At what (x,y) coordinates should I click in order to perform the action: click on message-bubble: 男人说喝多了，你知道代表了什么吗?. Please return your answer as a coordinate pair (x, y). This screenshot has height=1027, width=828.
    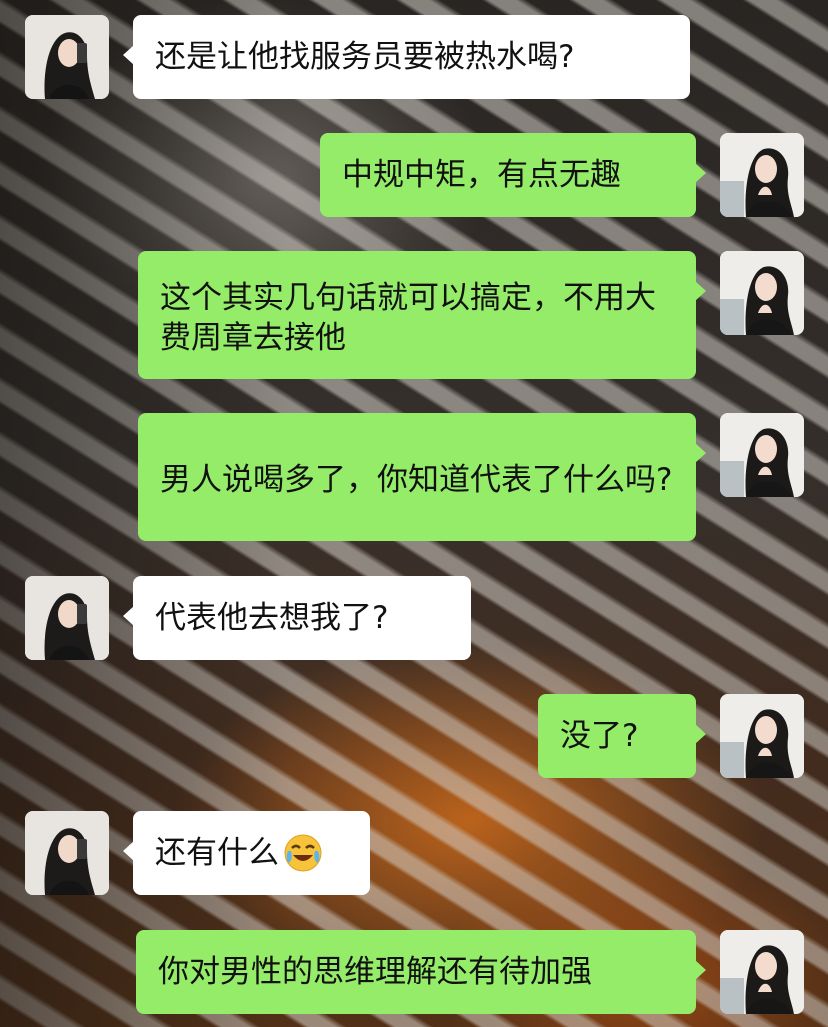
    Looking at the image, I should click on (422, 477).